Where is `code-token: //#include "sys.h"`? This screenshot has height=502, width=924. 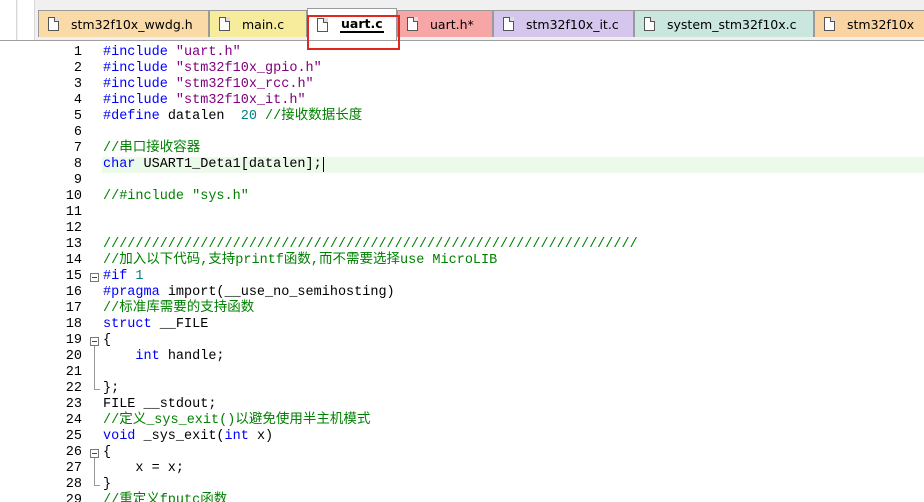 code-token: //#include "sys.h" is located at coordinates (176, 196).